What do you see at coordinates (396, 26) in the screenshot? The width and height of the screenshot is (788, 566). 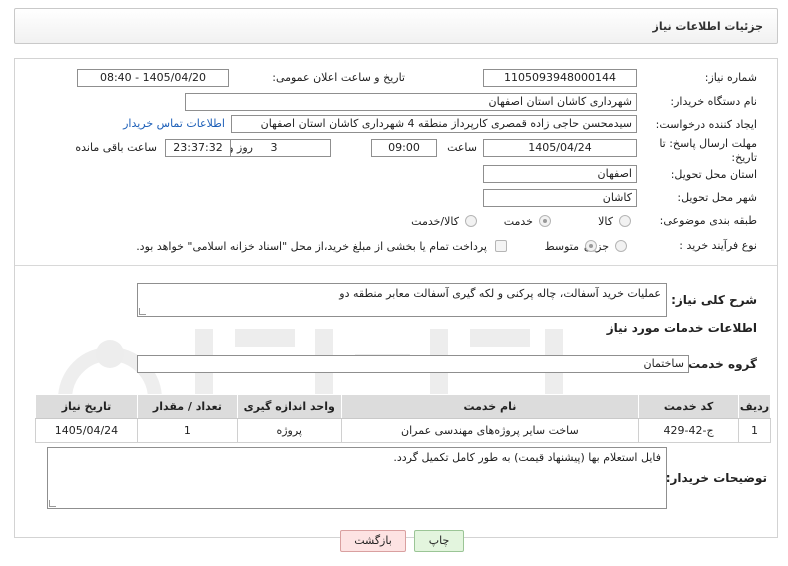 I see `page-header: جزئیات اطلاعات نیاز` at bounding box center [396, 26].